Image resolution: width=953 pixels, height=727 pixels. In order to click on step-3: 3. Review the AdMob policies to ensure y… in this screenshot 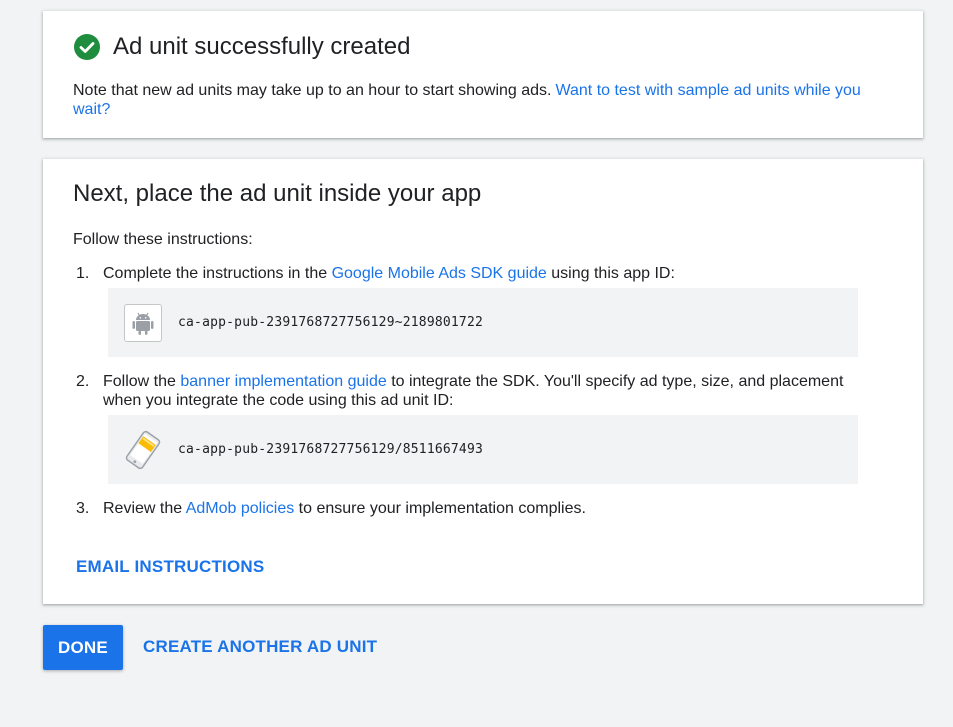, I will do `click(473, 508)`.